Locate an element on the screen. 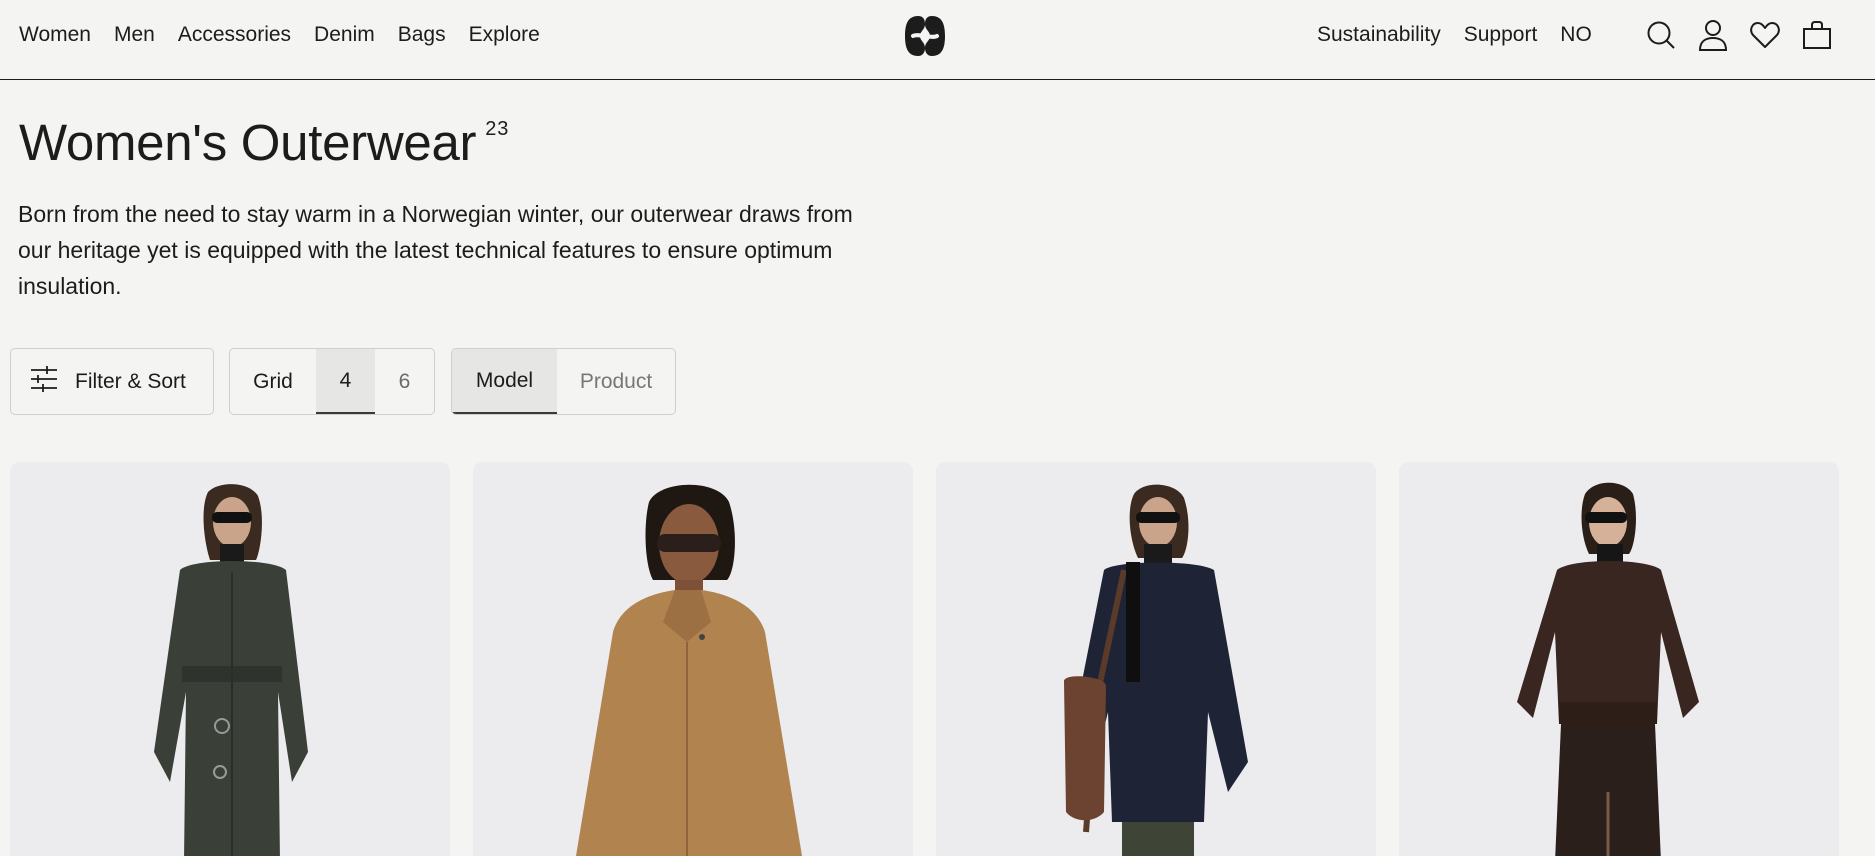 The width and height of the screenshot is (1875, 856). nav-support: Support is located at coordinates (1501, 35).